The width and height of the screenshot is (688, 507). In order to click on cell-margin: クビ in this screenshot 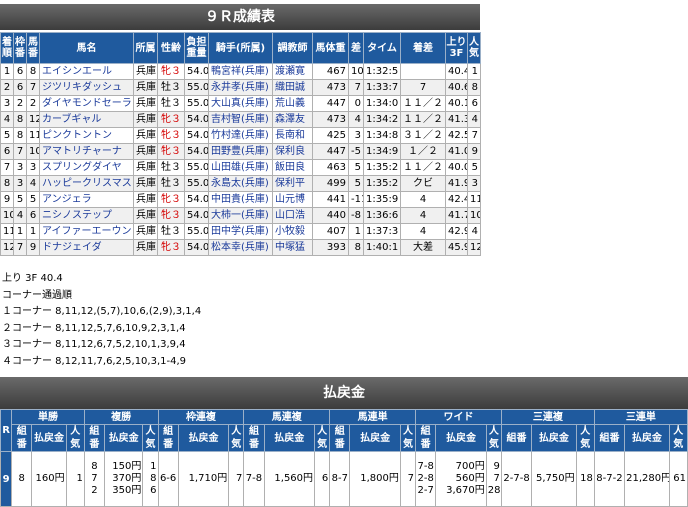, I will do `click(423, 183)`.